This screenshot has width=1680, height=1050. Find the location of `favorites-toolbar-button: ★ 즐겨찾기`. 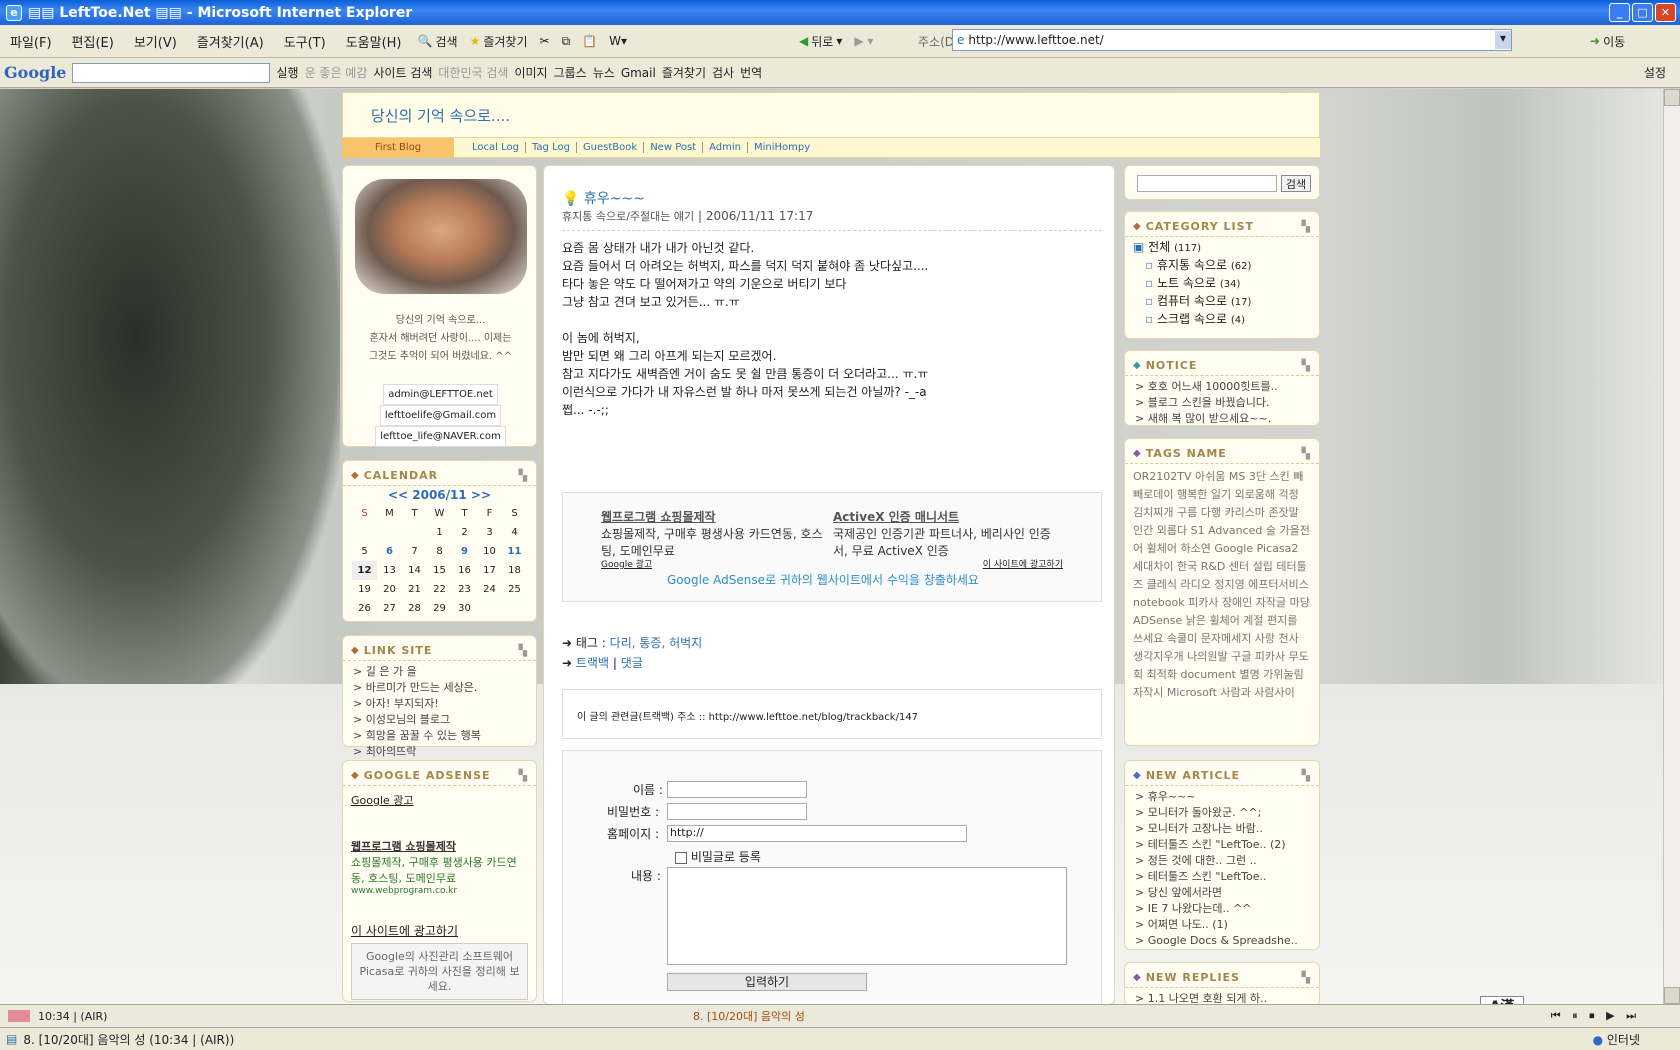

favorites-toolbar-button: ★ 즐겨찾기 is located at coordinates (499, 41).